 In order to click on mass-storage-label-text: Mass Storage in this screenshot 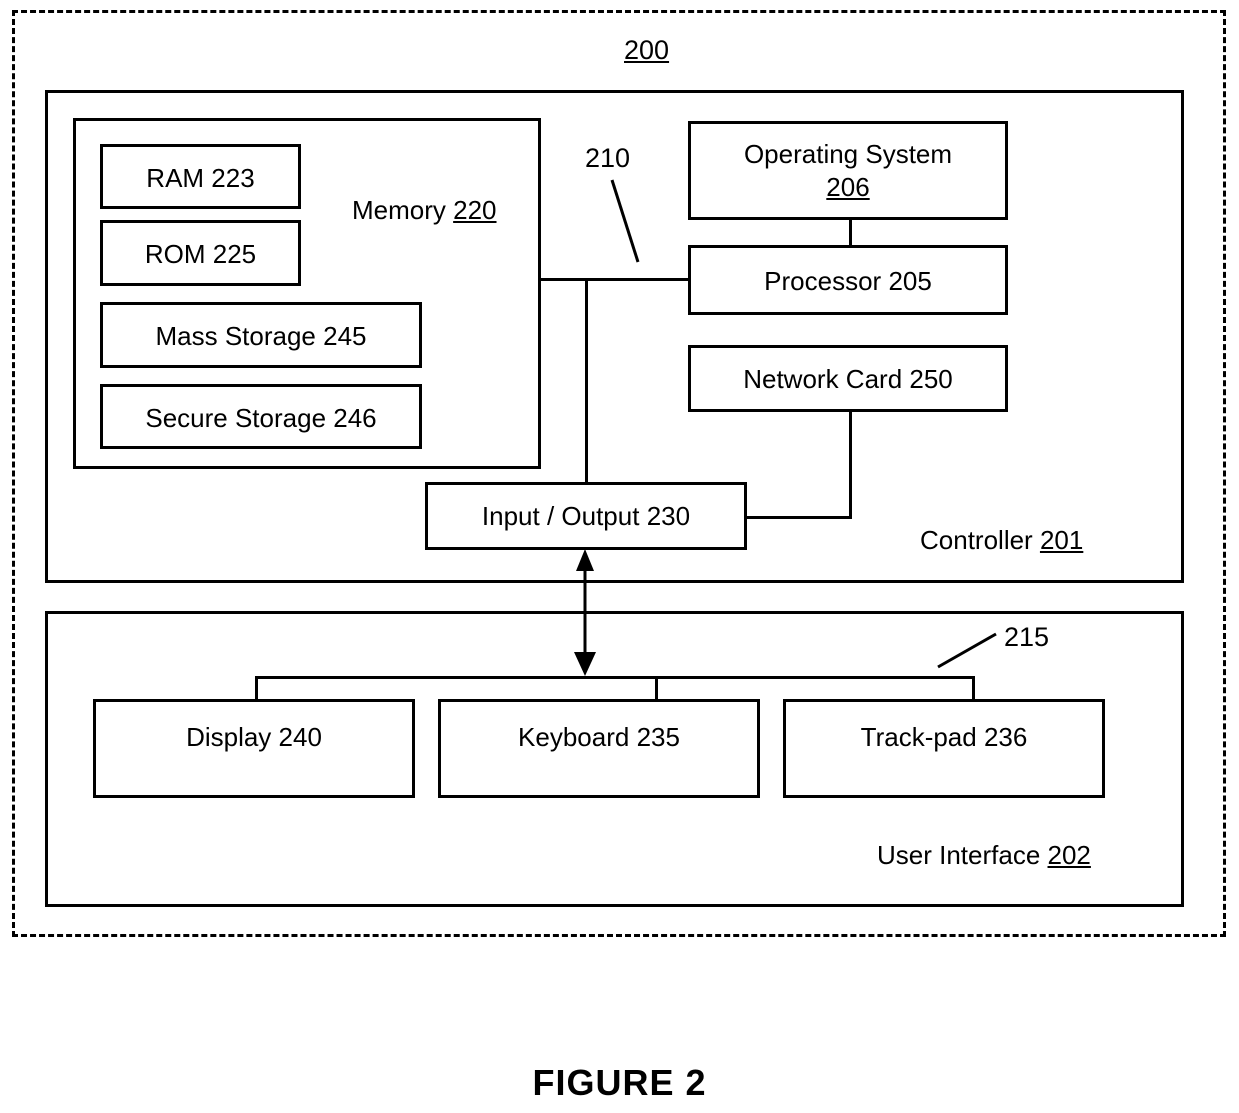, I will do `click(239, 336)`.